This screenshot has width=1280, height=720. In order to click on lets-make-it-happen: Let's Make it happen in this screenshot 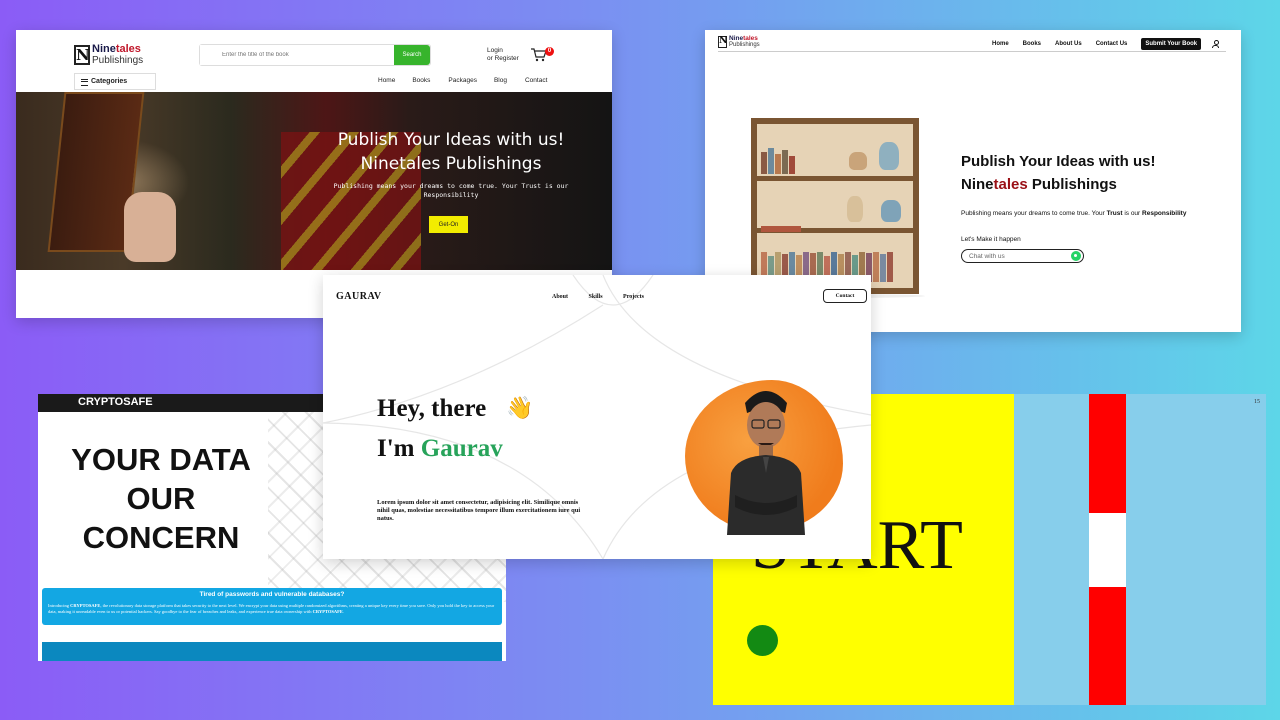, I will do `click(991, 239)`.